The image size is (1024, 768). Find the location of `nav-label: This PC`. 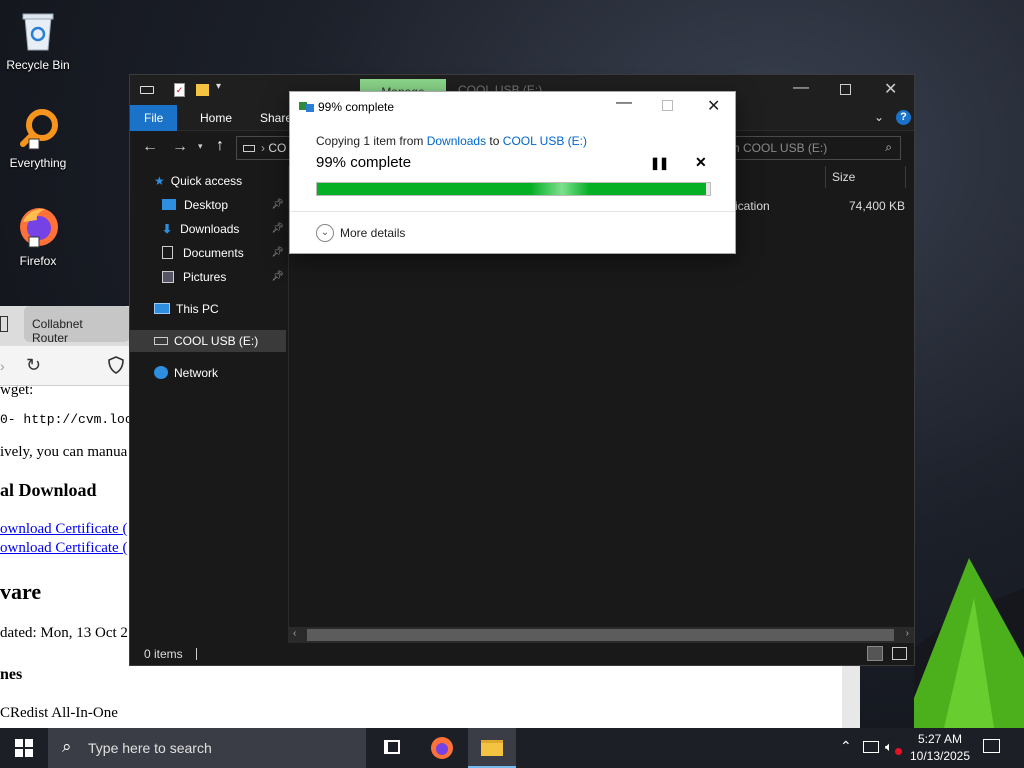

nav-label: This PC is located at coordinates (197, 309).